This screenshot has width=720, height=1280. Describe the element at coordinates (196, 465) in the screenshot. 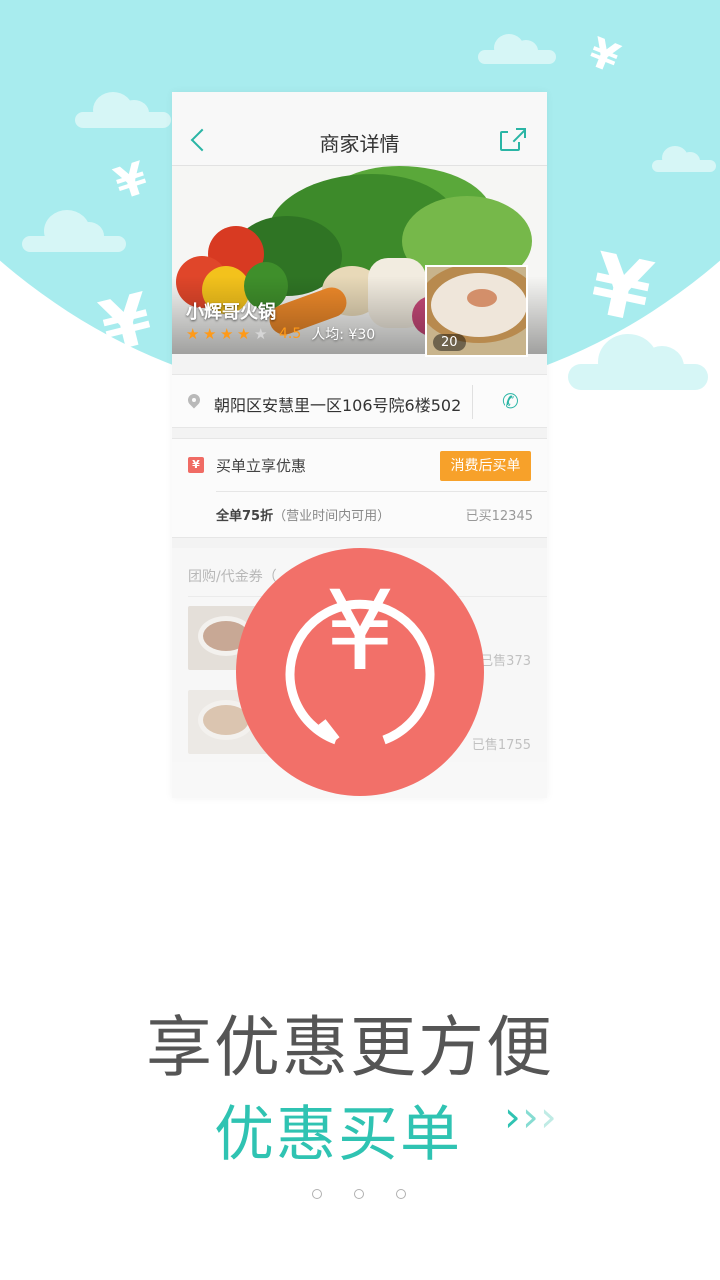

I see `yen-badge-icon: ¥` at that location.